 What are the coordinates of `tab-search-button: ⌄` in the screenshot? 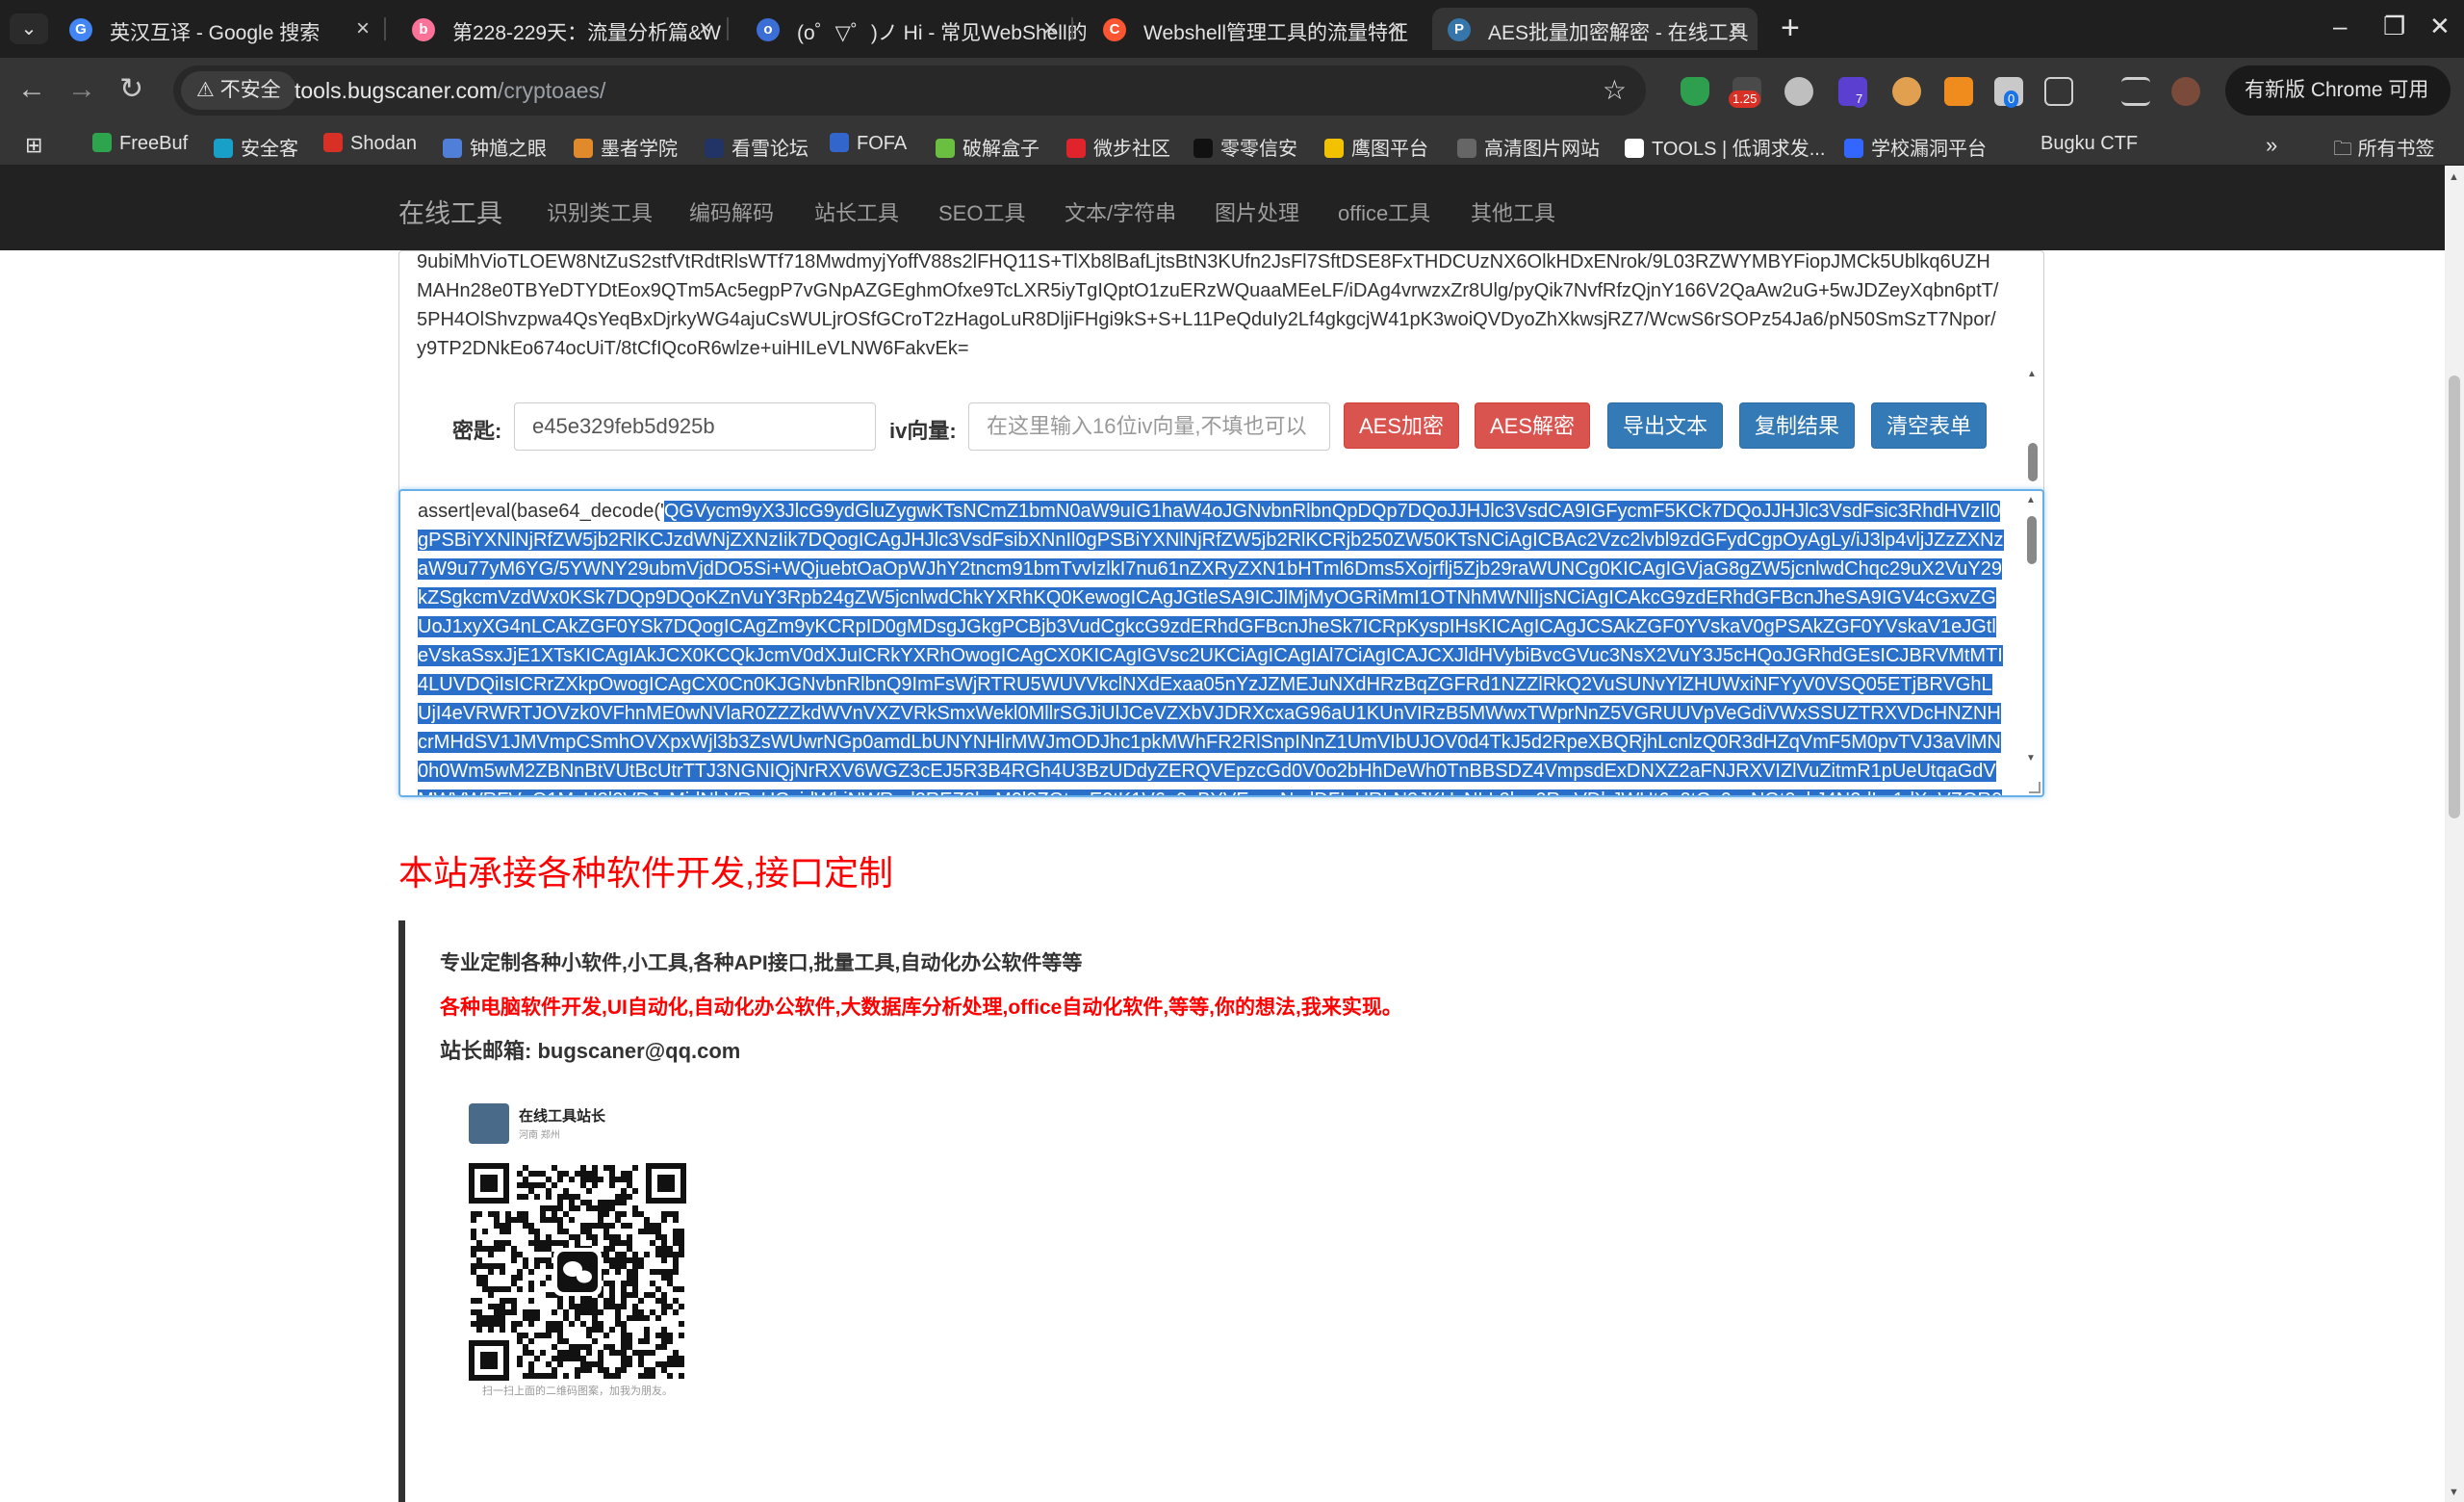 It's located at (29, 28).